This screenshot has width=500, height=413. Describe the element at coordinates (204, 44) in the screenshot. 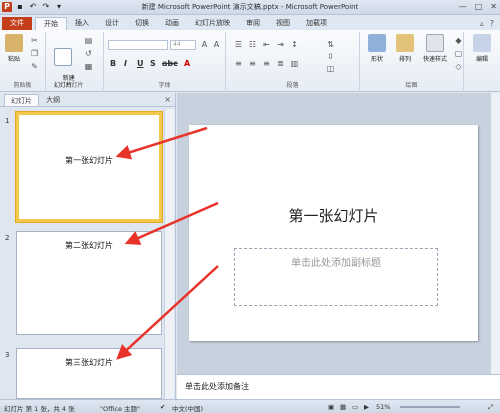

I see `grow-font-icon: A` at that location.